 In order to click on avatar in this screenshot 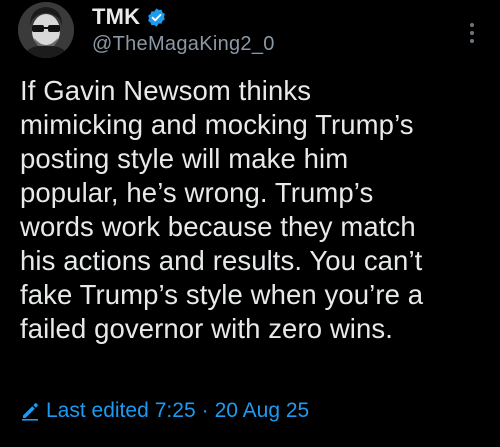, I will do `click(46, 30)`.